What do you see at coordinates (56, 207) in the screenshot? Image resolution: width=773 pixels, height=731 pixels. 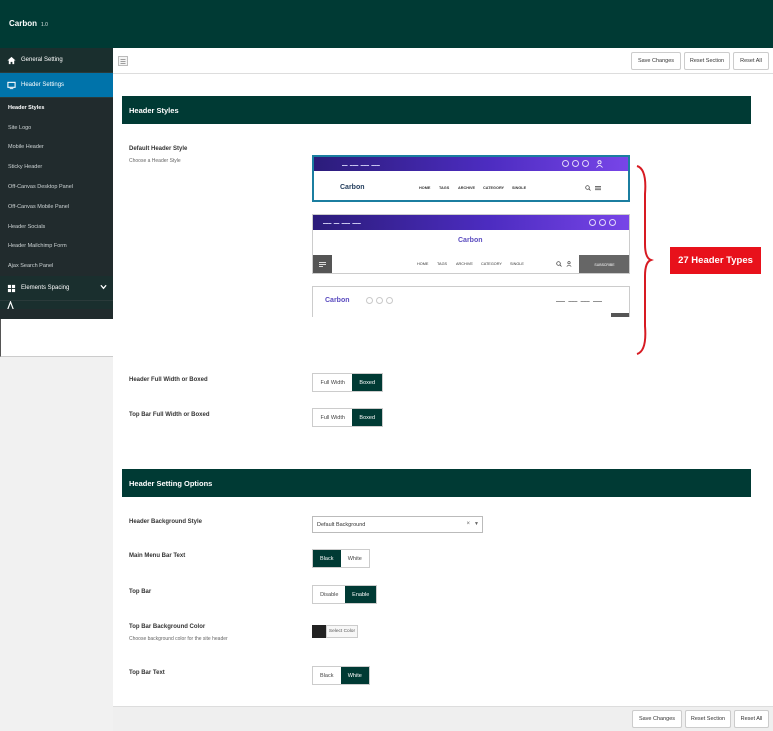 I see `sidebar-subitem-offcanvas-mobile: Off-Canvas Mobile Panel` at bounding box center [56, 207].